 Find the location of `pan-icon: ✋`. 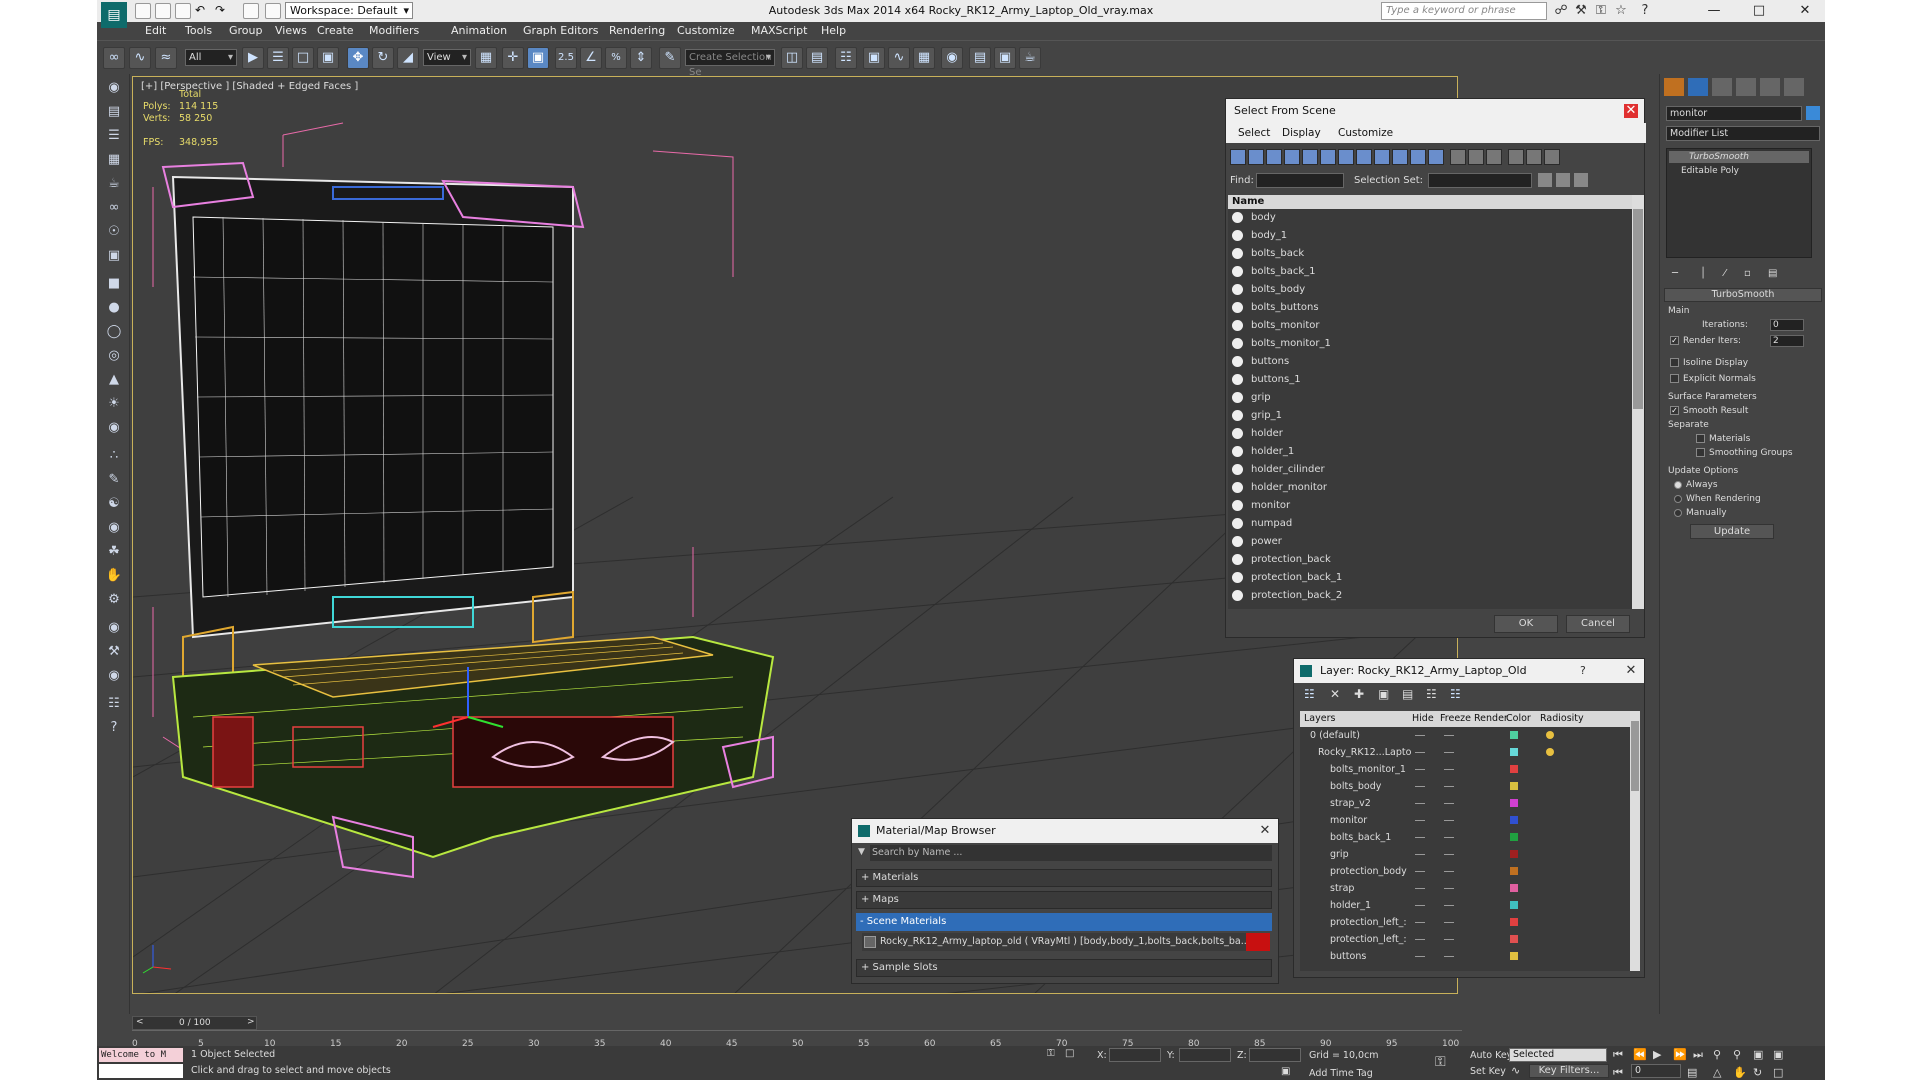

pan-icon: ✋ is located at coordinates (1740, 1072).